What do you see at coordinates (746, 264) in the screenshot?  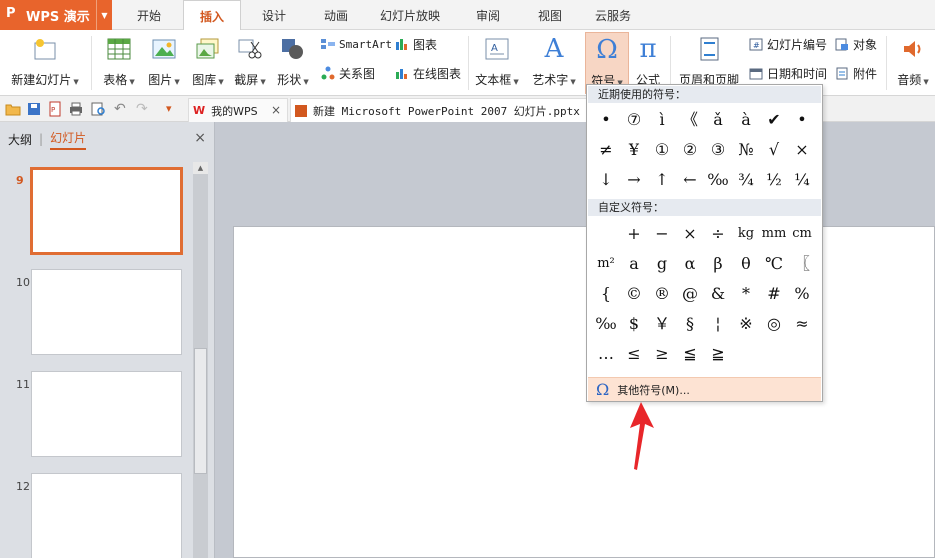 I see `symbol-cell: θ` at bounding box center [746, 264].